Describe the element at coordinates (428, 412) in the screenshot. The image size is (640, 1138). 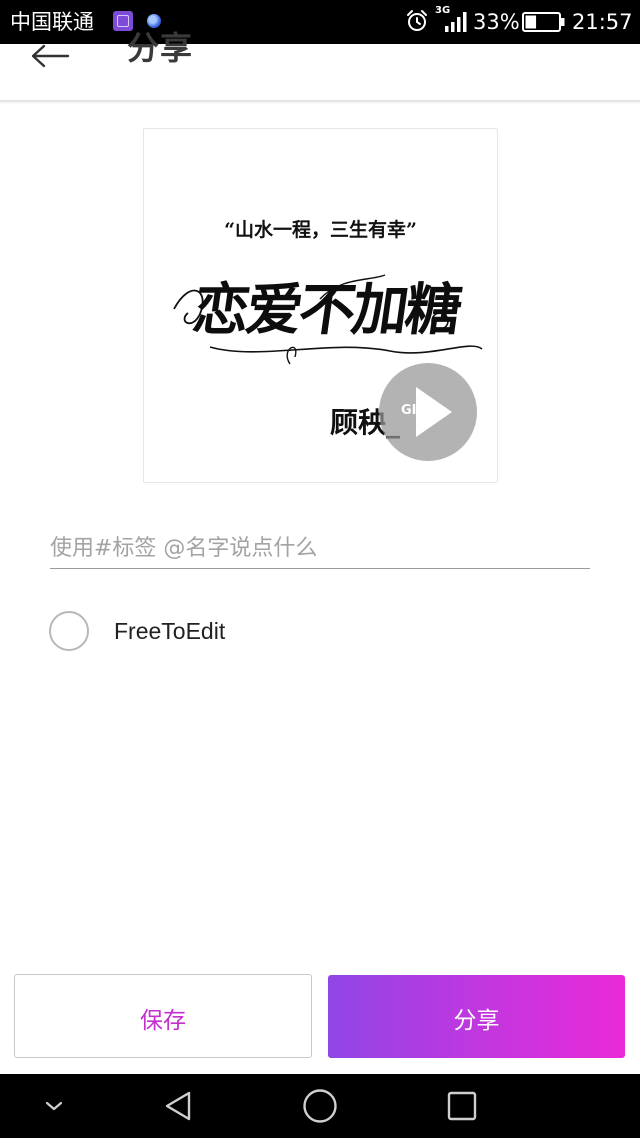
I see `play-button: GIF` at that location.